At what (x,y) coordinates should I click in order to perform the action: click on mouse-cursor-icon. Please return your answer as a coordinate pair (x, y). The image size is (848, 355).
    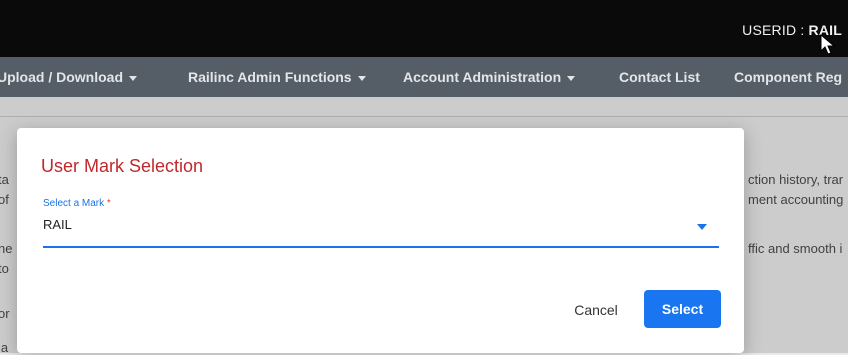
    Looking at the image, I should click on (828, 44).